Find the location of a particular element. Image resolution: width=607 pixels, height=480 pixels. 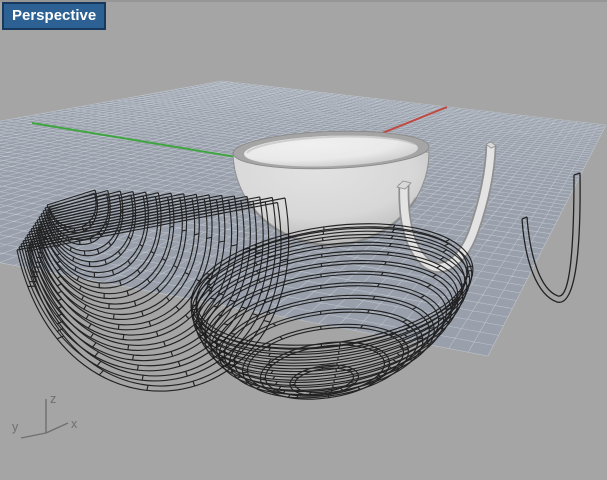

world-axes-gizmo: z y x is located at coordinates (45, 415).